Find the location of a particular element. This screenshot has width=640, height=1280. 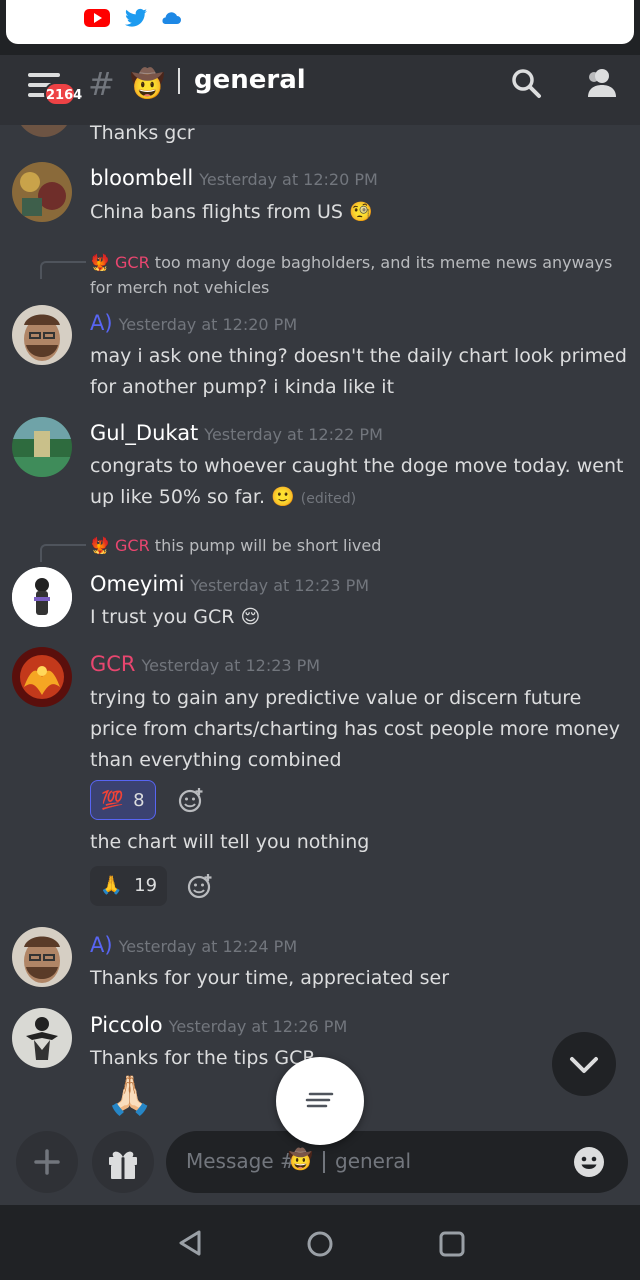

timestamp: Yesterday at 12:26 PM is located at coordinates (258, 1026).